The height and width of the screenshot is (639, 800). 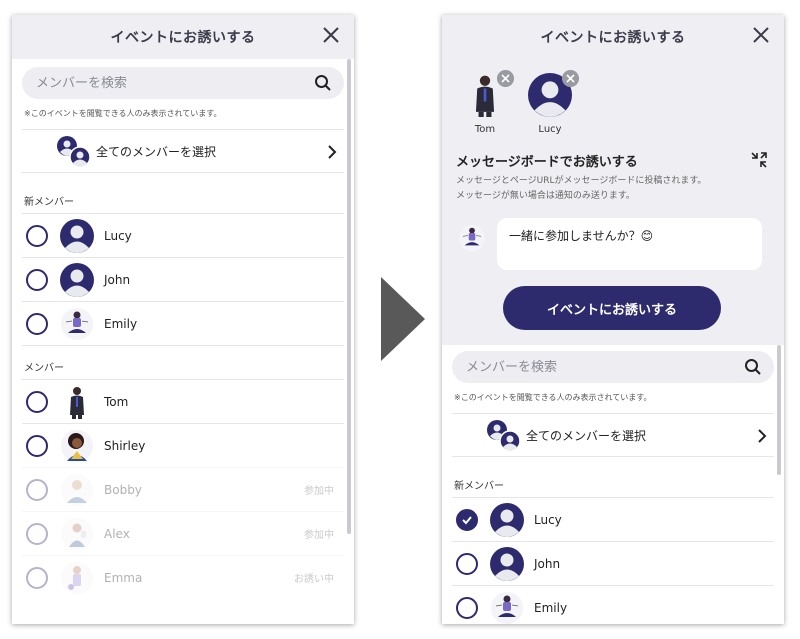 What do you see at coordinates (183, 489) in the screenshot?
I see `member-row-disabled: Bobby 参加中` at bounding box center [183, 489].